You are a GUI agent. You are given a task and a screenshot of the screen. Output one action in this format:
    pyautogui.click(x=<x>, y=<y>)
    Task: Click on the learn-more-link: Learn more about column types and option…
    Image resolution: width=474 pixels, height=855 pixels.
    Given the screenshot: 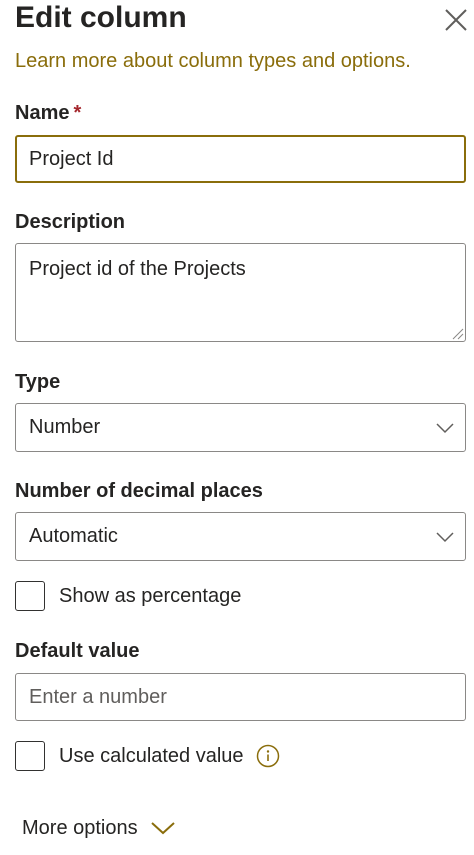 What is the action you would take?
    pyautogui.click(x=213, y=61)
    